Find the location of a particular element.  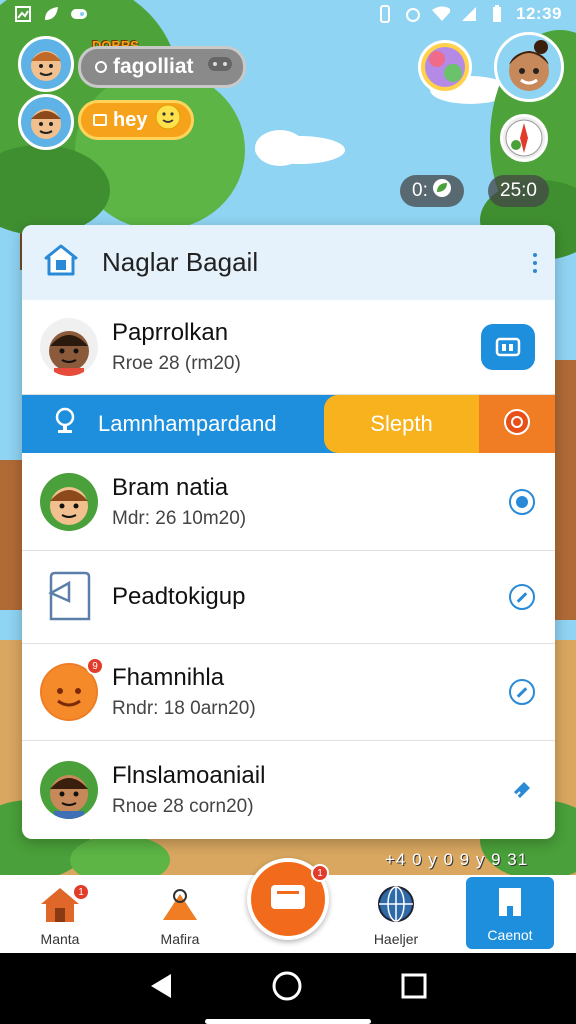

home-button-icon is located at coordinates (287, 988).